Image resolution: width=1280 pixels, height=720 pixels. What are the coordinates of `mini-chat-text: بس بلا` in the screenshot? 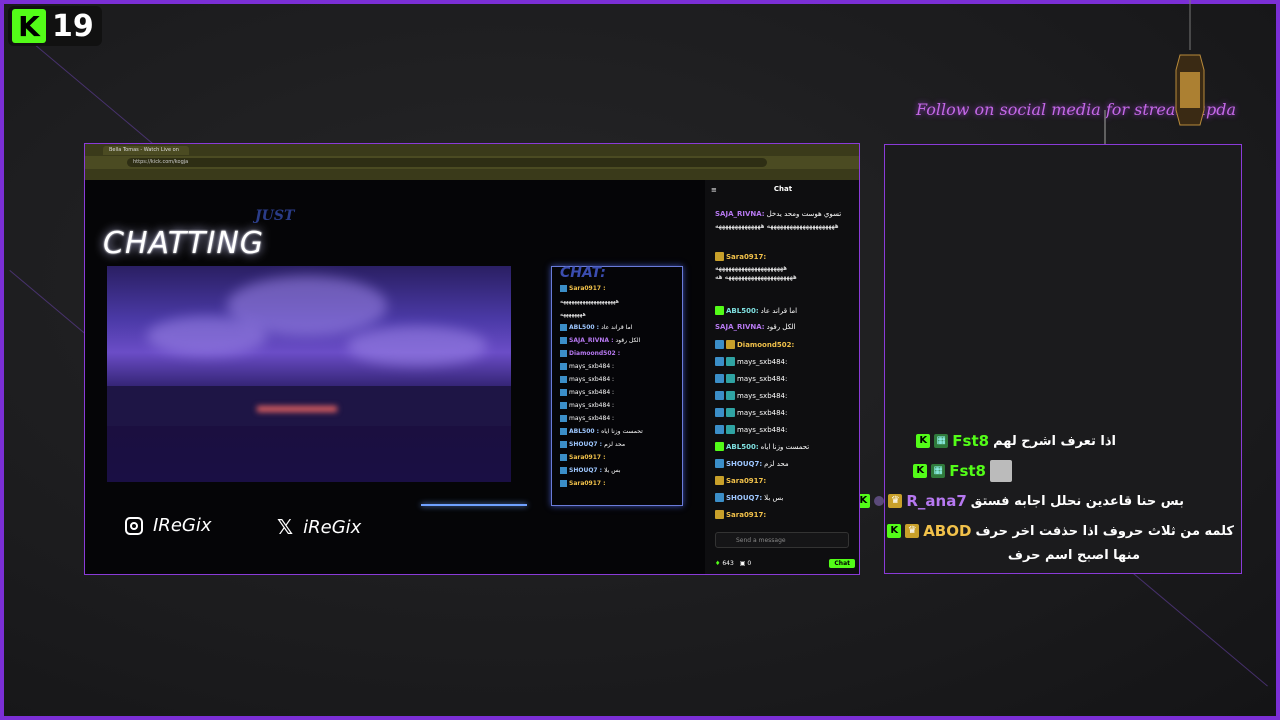 It's located at (612, 470).